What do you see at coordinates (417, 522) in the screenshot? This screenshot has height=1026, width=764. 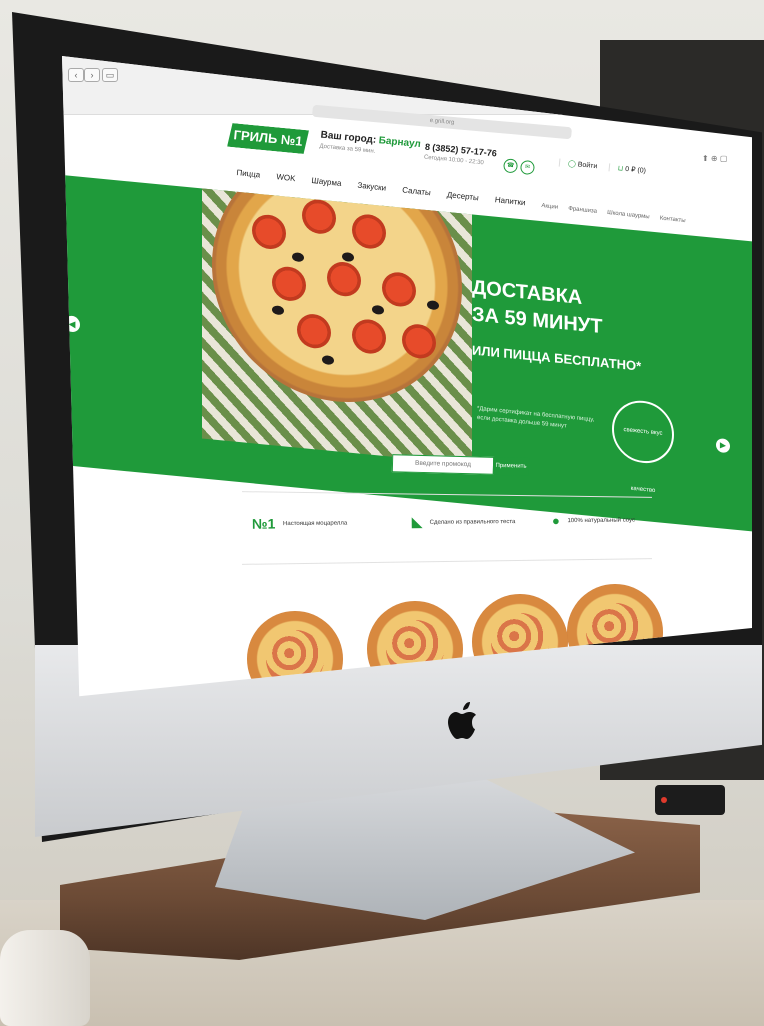 I see `pizza-slice-icon: ◣` at bounding box center [417, 522].